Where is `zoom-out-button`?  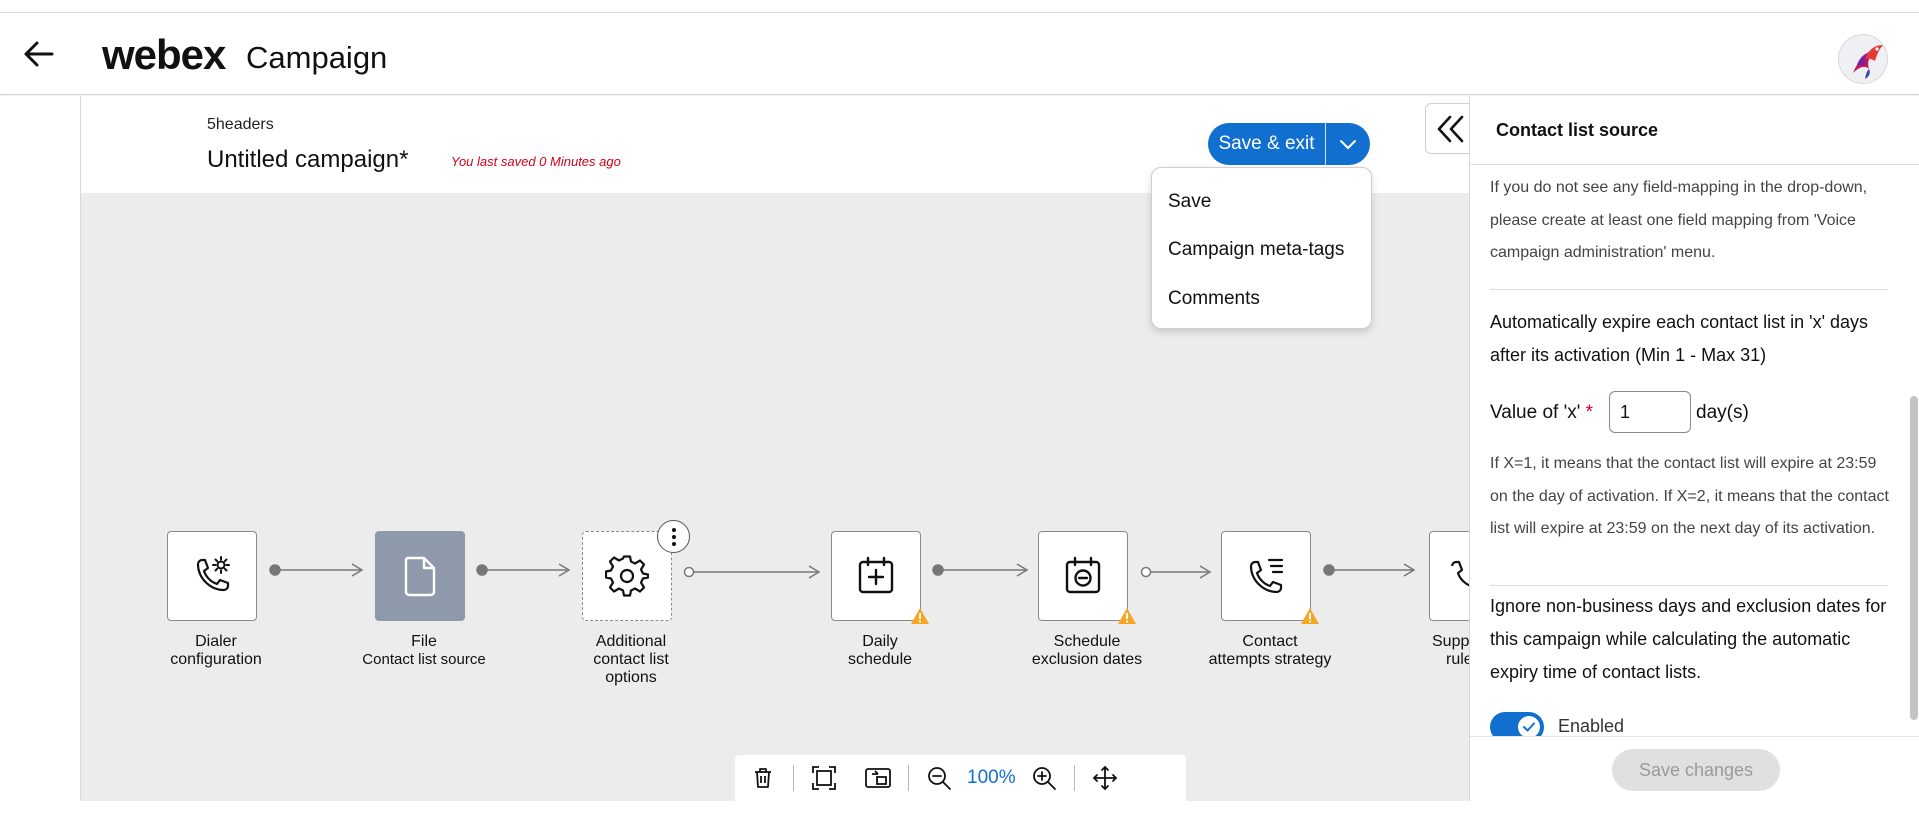
zoom-out-button is located at coordinates (939, 778).